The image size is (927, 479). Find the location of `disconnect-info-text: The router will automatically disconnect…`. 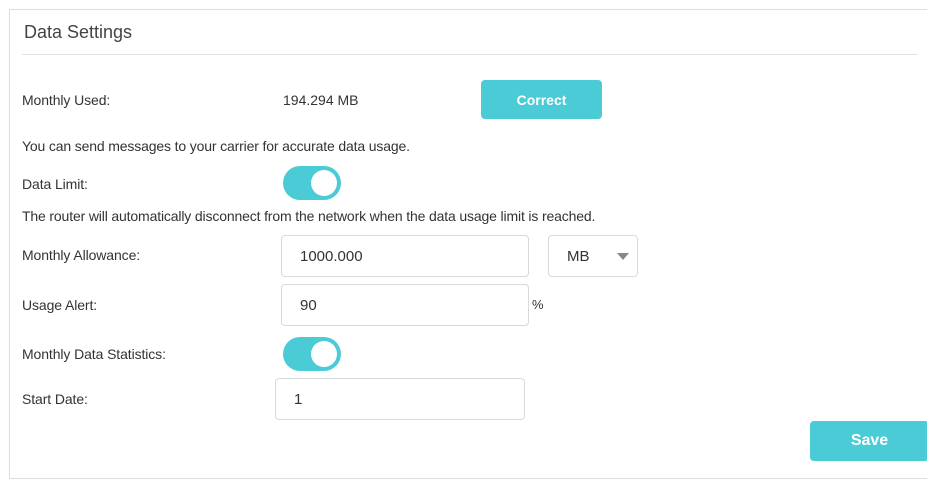

disconnect-info-text: The router will automatically disconnect… is located at coordinates (309, 216).